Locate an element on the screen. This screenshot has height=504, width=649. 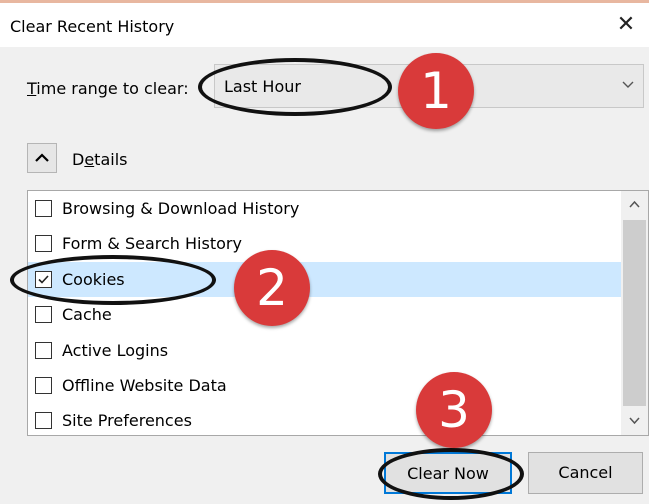
list-item-label: Browsing & Download History is located at coordinates (181, 208).